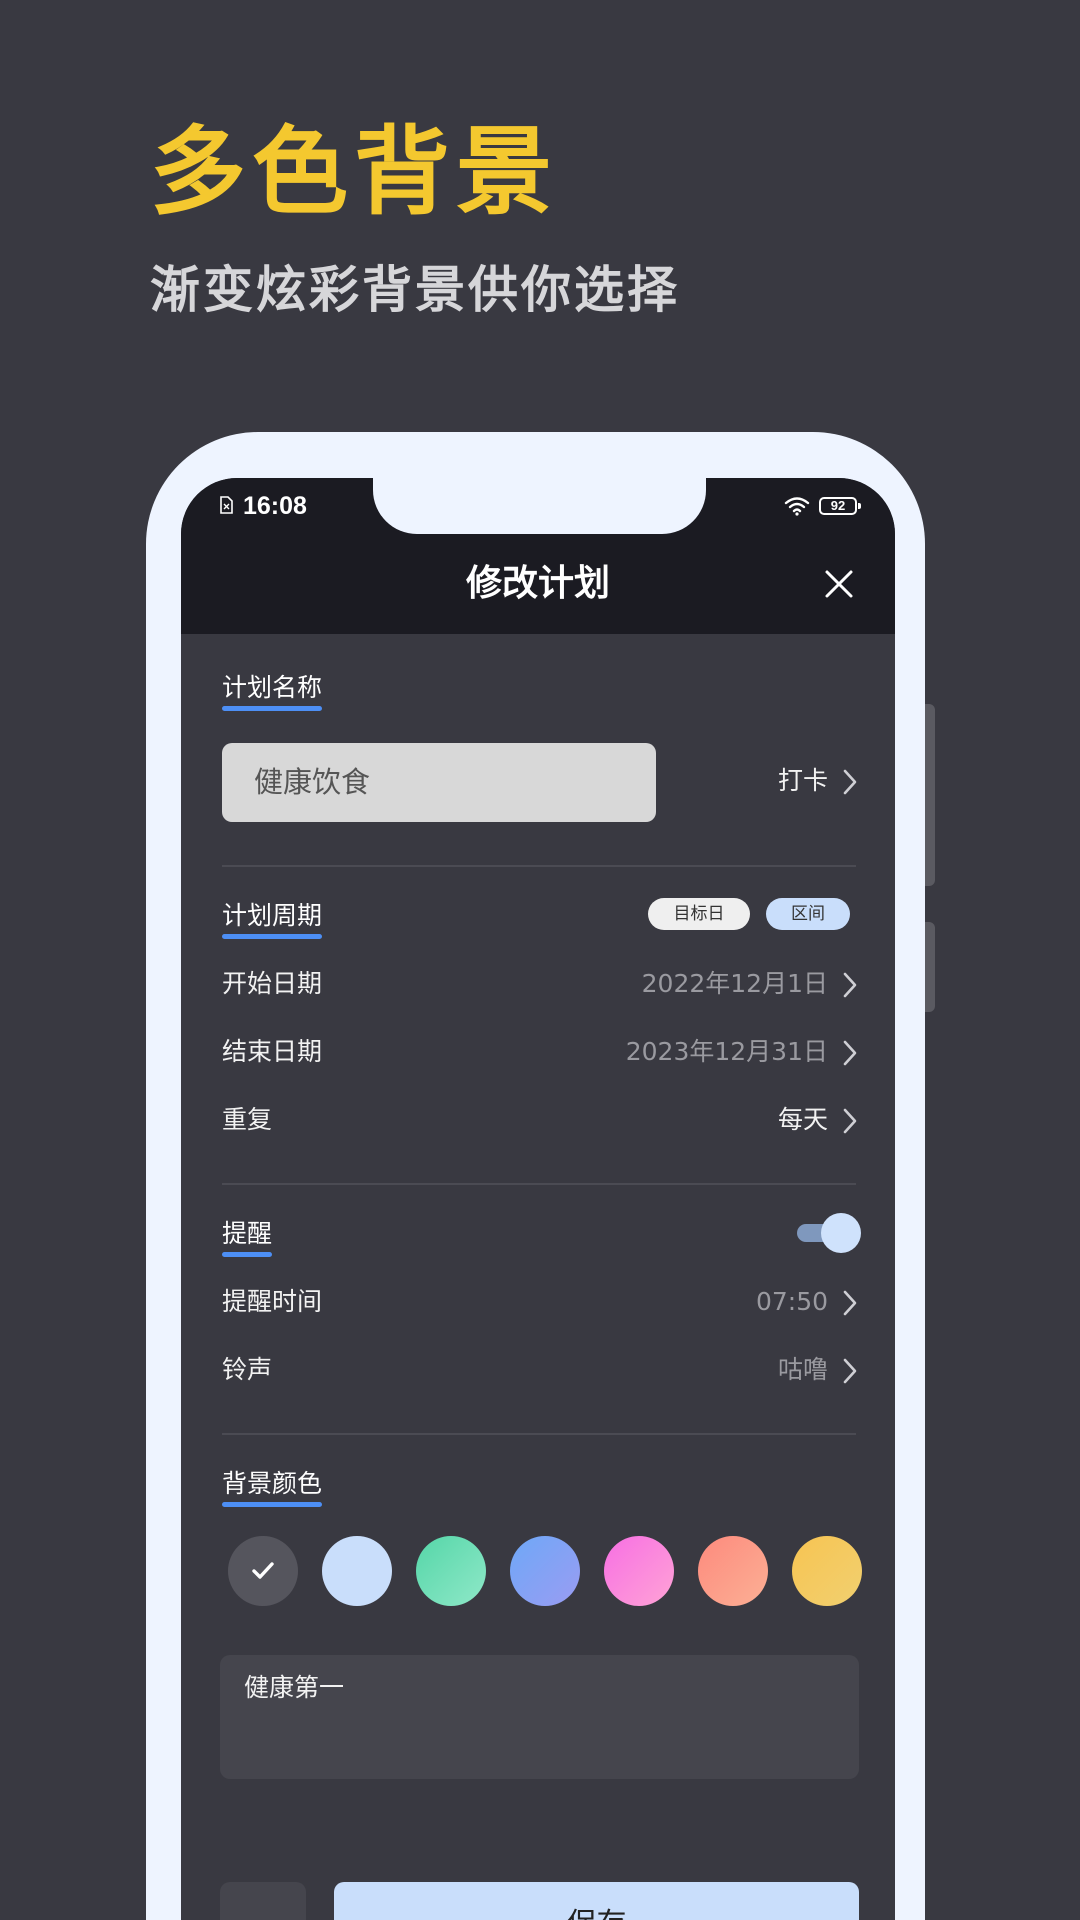  Describe the element at coordinates (797, 506) in the screenshot. I see `wifi-icon` at that location.